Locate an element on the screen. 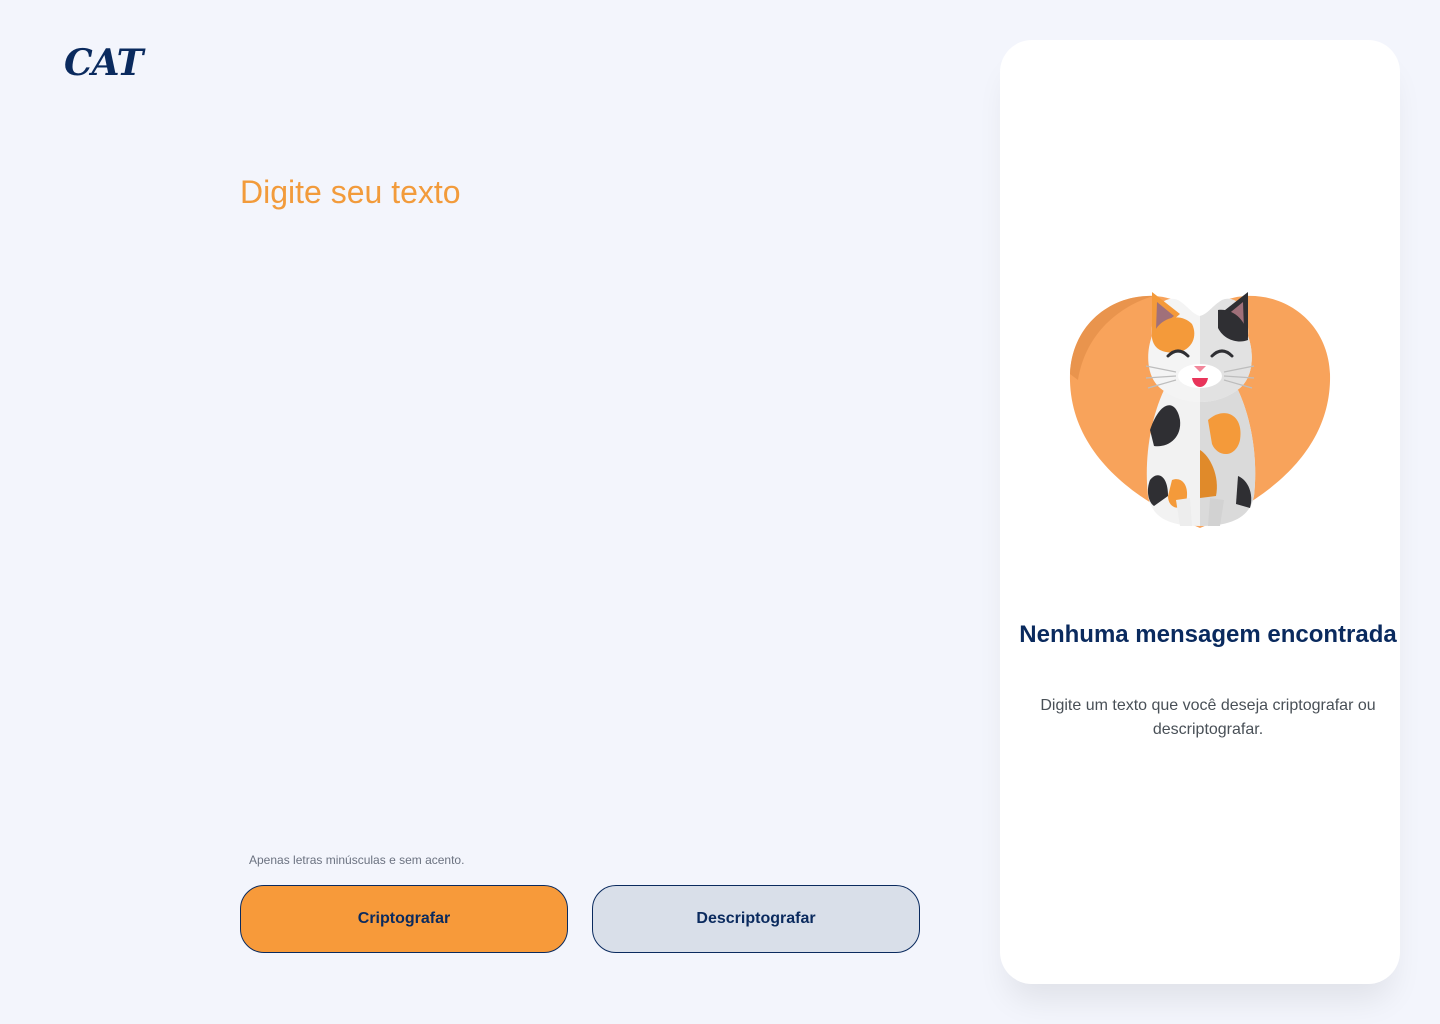 This screenshot has width=1440, height=1024. decrypt-button-label: Descriptografar is located at coordinates (756, 918).